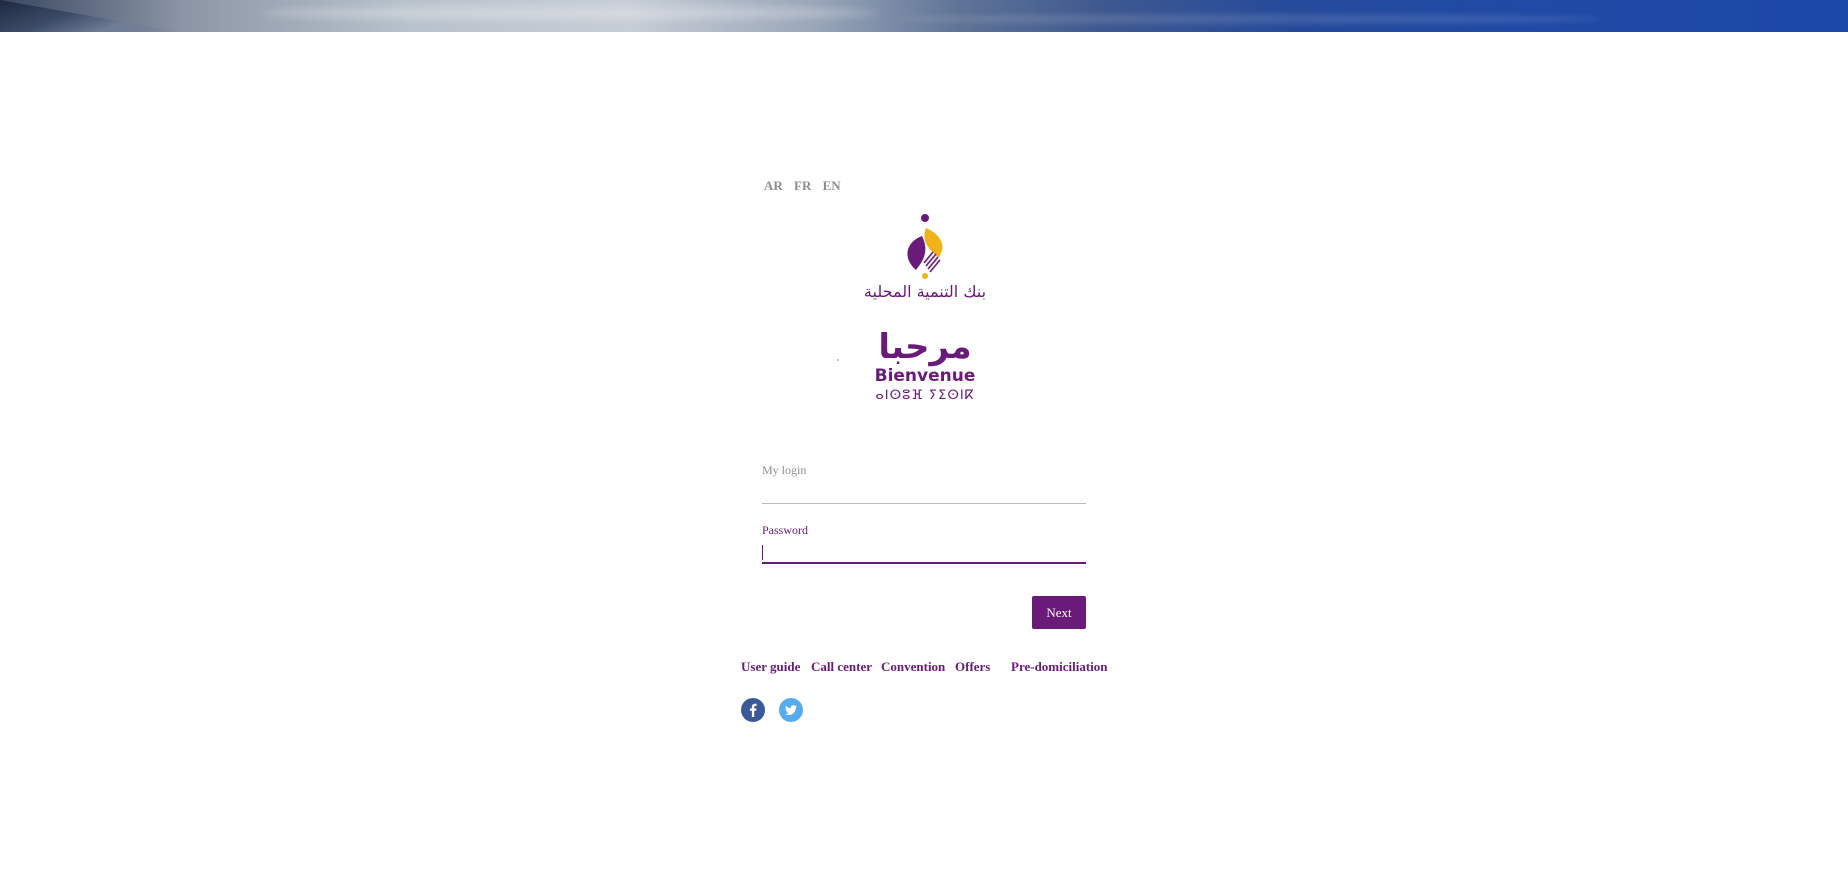  Describe the element at coordinates (913, 667) in the screenshot. I see `convention-link: Convention` at that location.